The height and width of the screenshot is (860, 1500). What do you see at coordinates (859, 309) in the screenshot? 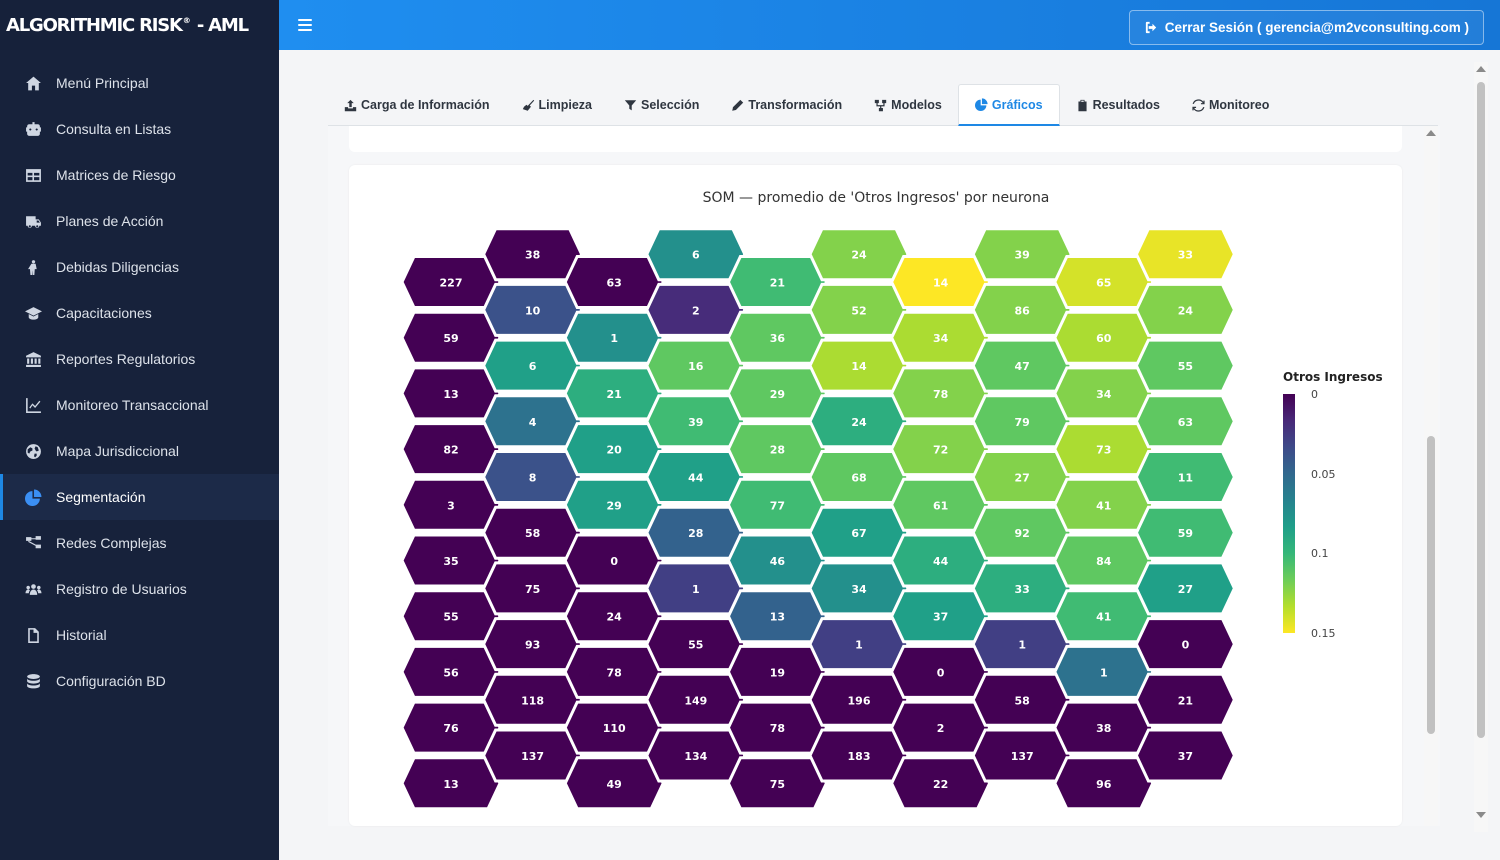
I see `som-neuron: 52` at bounding box center [859, 309].